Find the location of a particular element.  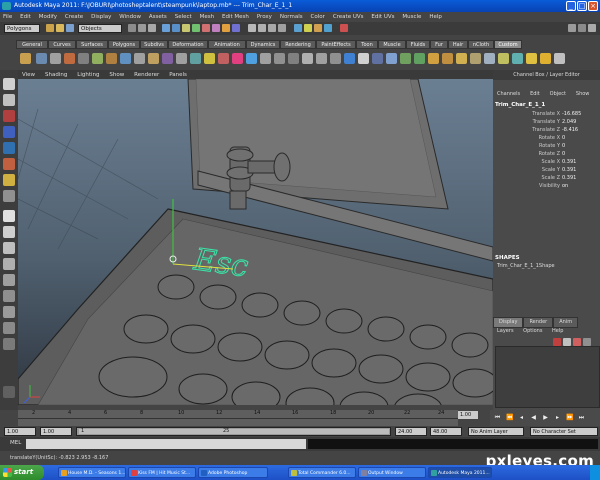

viewport-menu-show: Show is located at coordinates (116, 75).